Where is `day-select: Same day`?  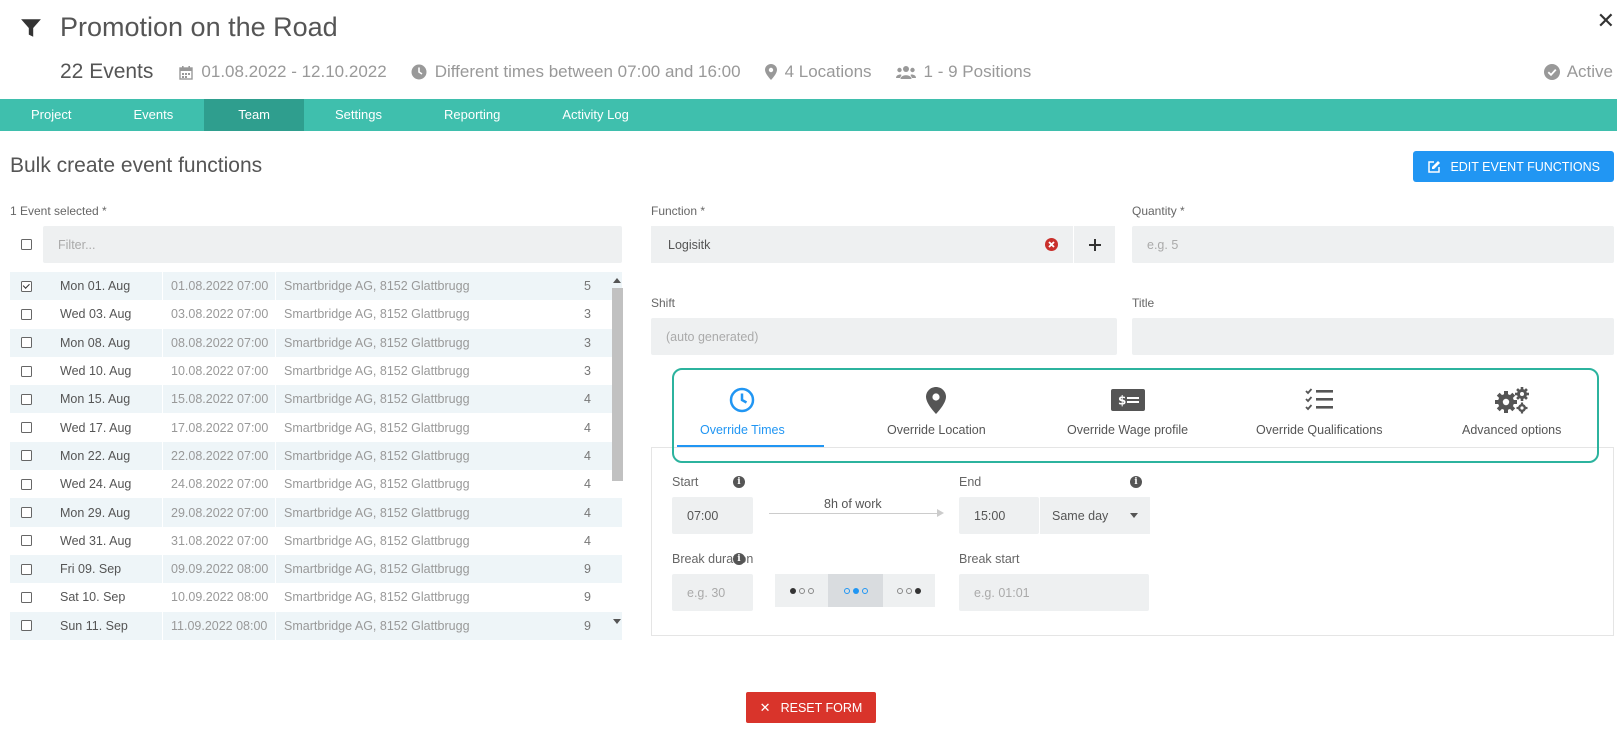 day-select: Same day is located at coordinates (1094, 515).